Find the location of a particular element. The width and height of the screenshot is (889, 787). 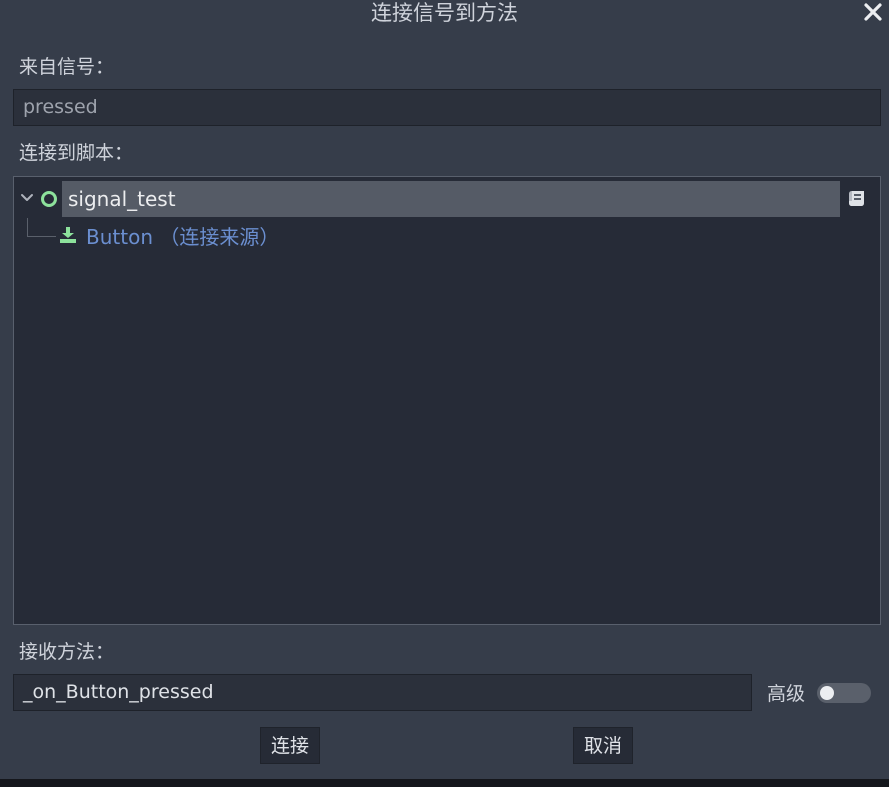

selection-highlight is located at coordinates (451, 199).